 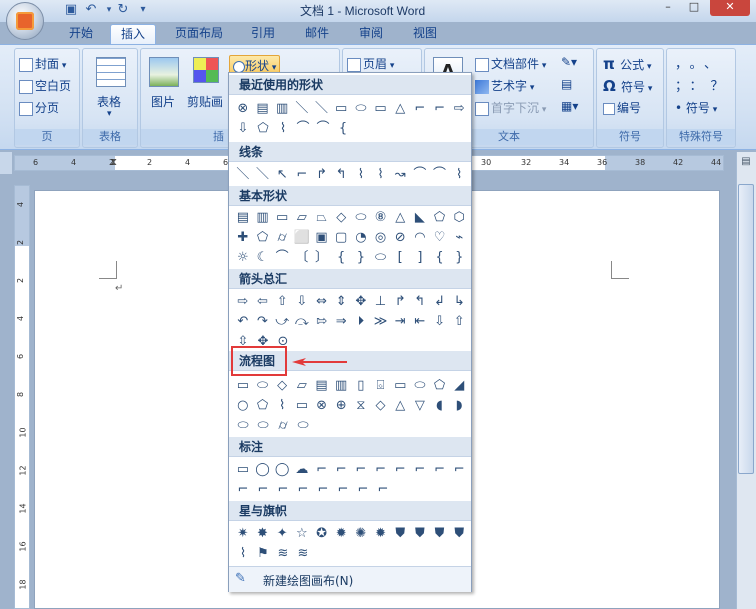 I want to click on shape-basic-0-7-icon: ⑧, so click(x=381, y=217).